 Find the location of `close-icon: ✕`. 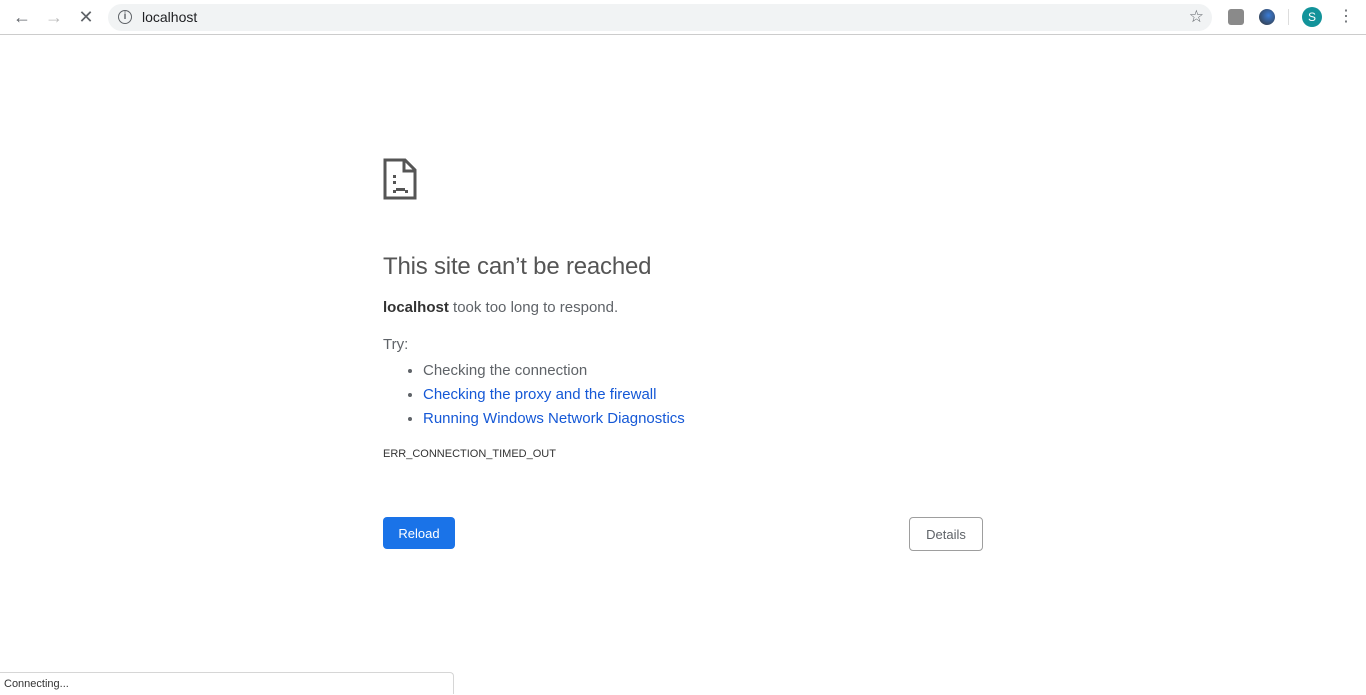

close-icon: ✕ is located at coordinates (86, 17).